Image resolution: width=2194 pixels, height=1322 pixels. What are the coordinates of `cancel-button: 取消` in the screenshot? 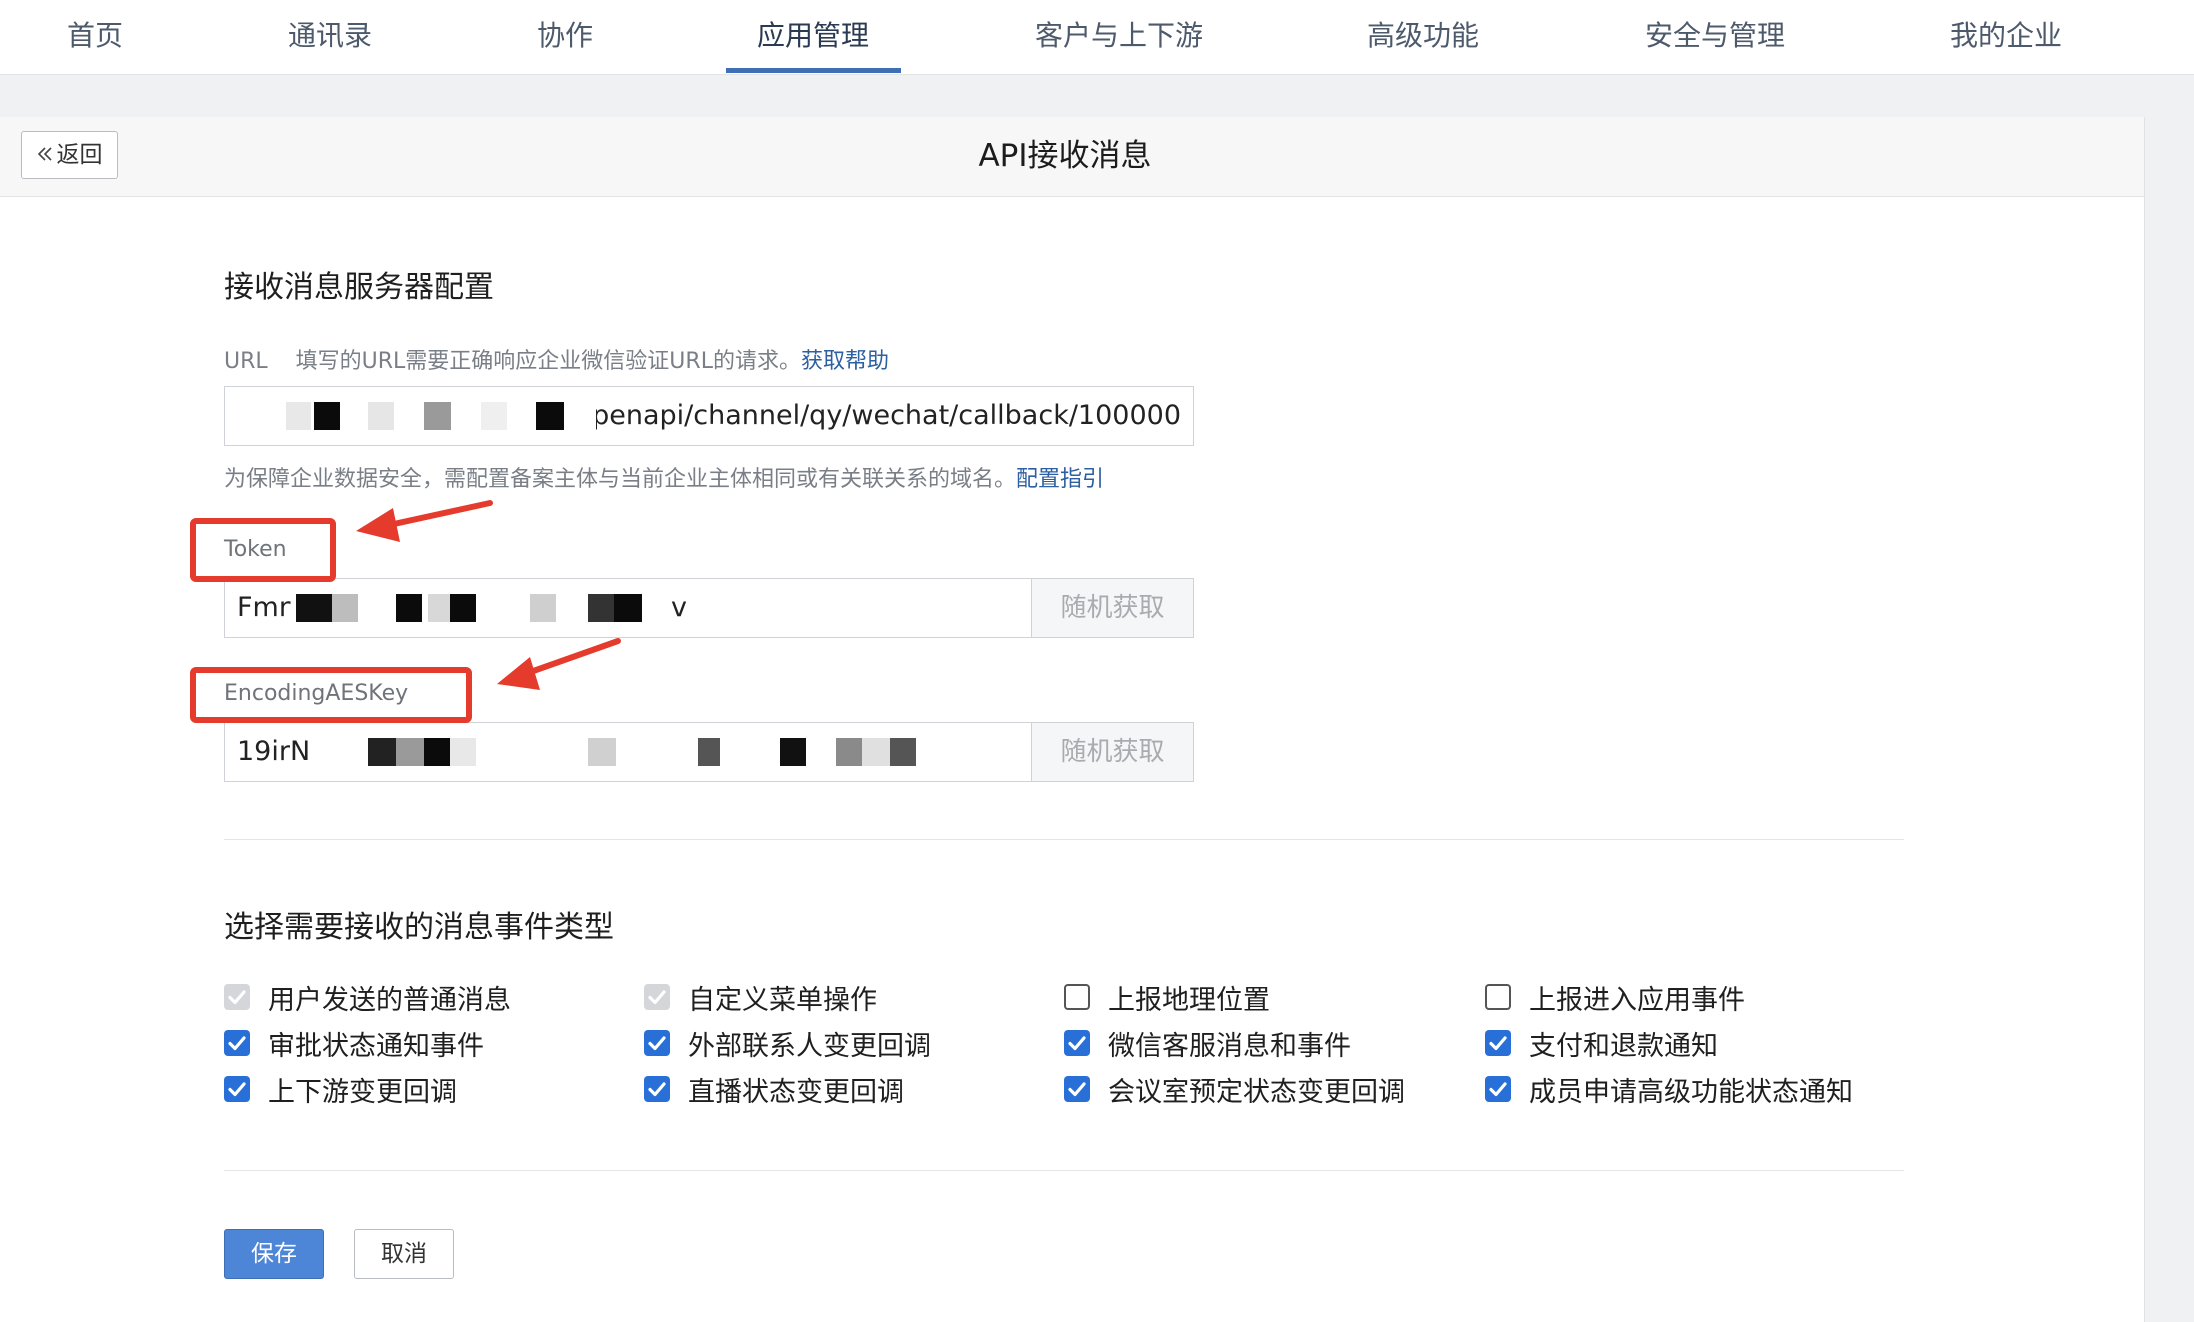 It's located at (404, 1254).